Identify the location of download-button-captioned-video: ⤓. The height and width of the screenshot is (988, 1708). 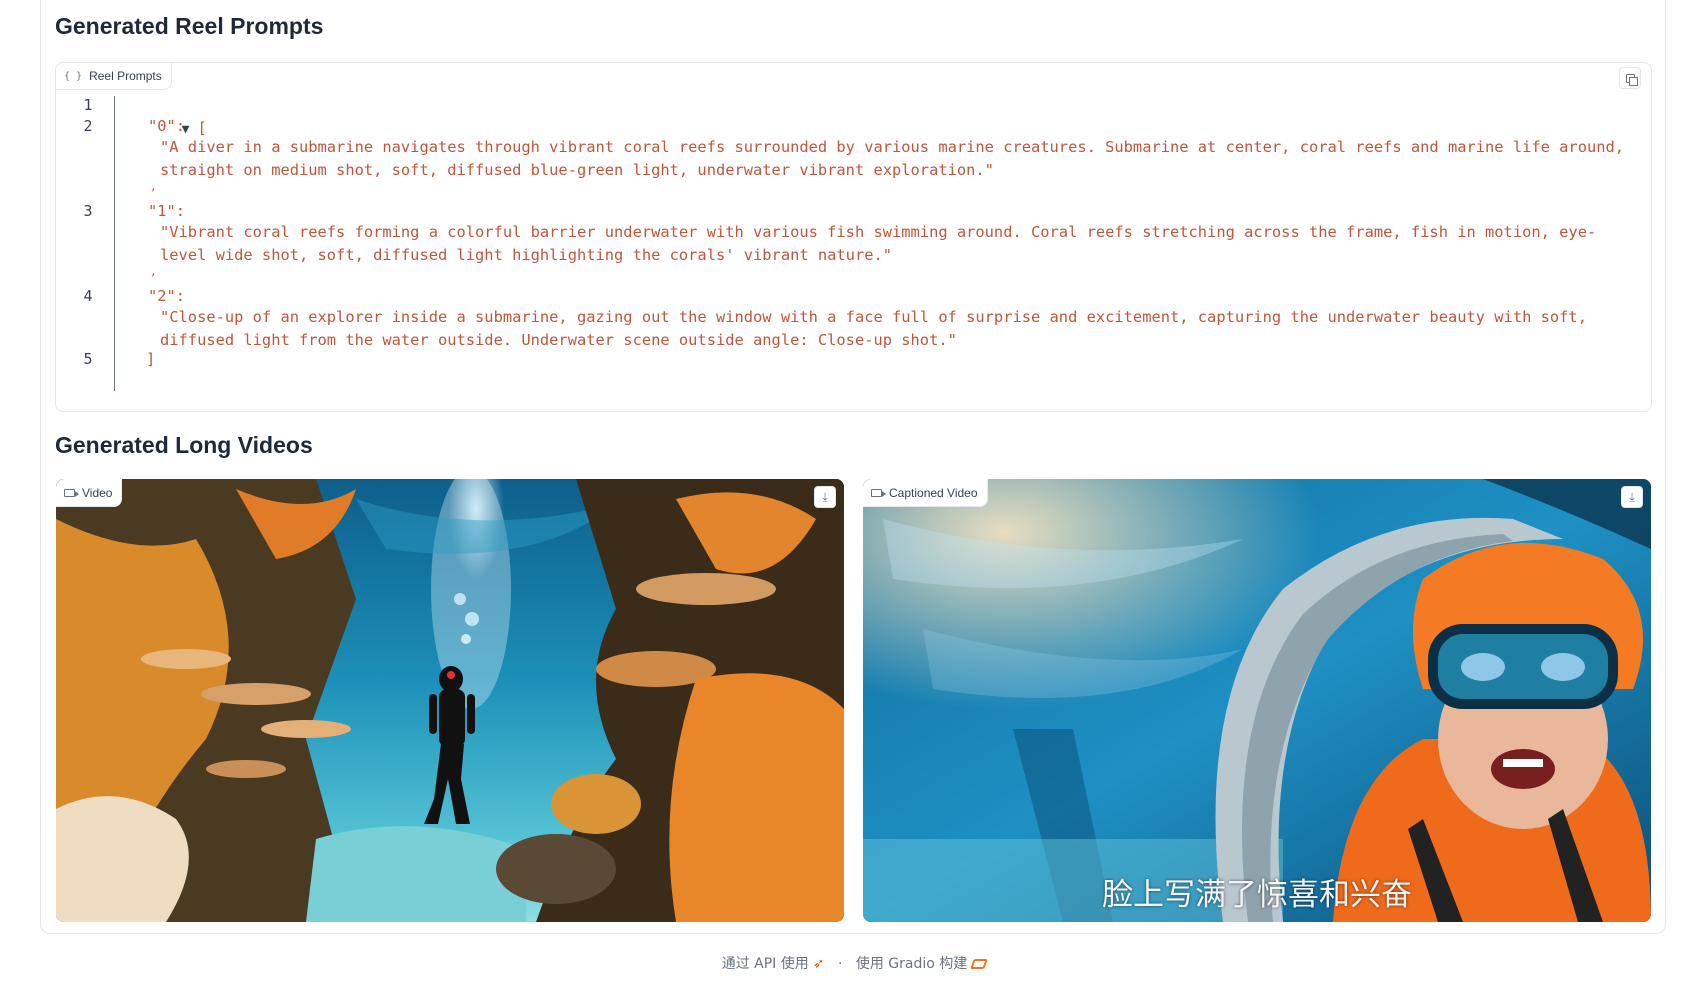
(1632, 497).